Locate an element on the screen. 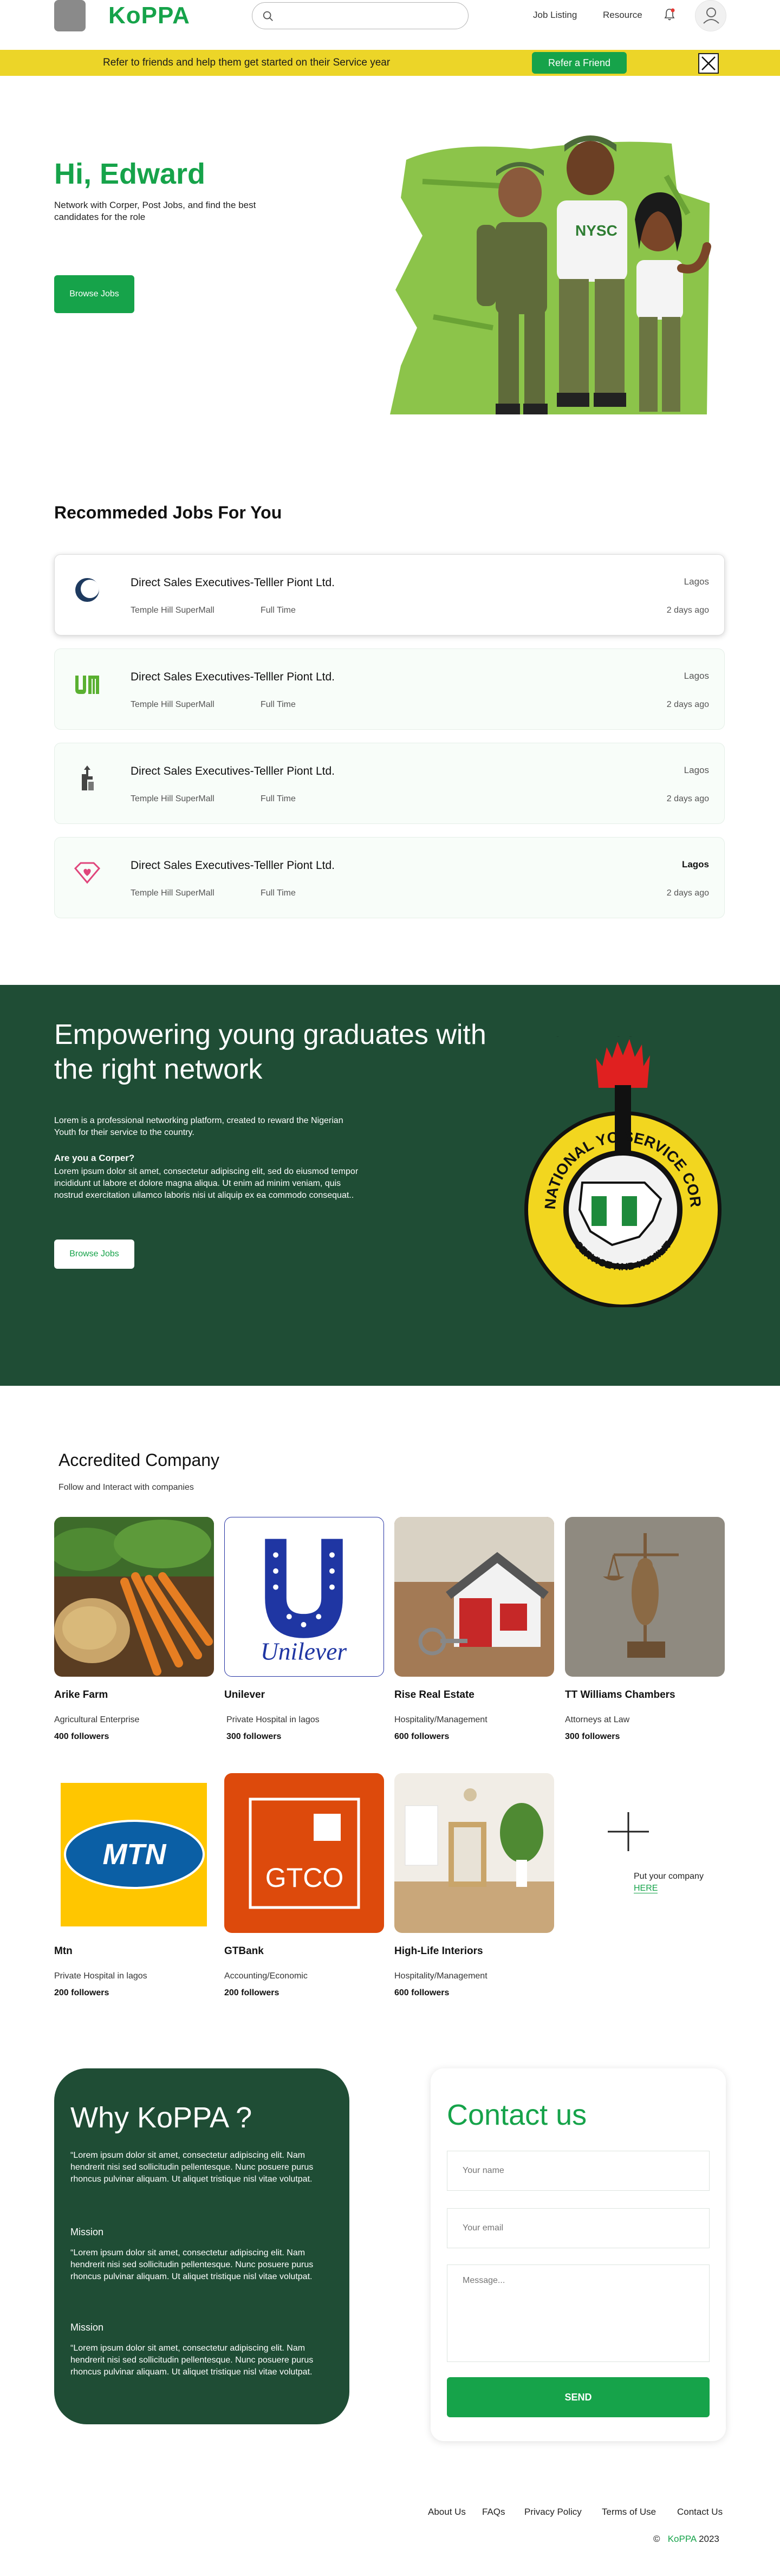 The width and height of the screenshot is (780, 2576). company-image-unilever: Unilever is located at coordinates (304, 1597).